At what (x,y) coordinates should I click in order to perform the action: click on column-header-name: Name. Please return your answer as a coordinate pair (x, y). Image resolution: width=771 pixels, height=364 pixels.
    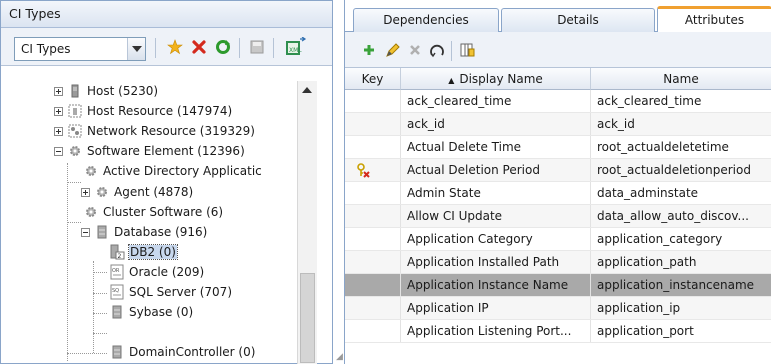
    Looking at the image, I should click on (681, 79).